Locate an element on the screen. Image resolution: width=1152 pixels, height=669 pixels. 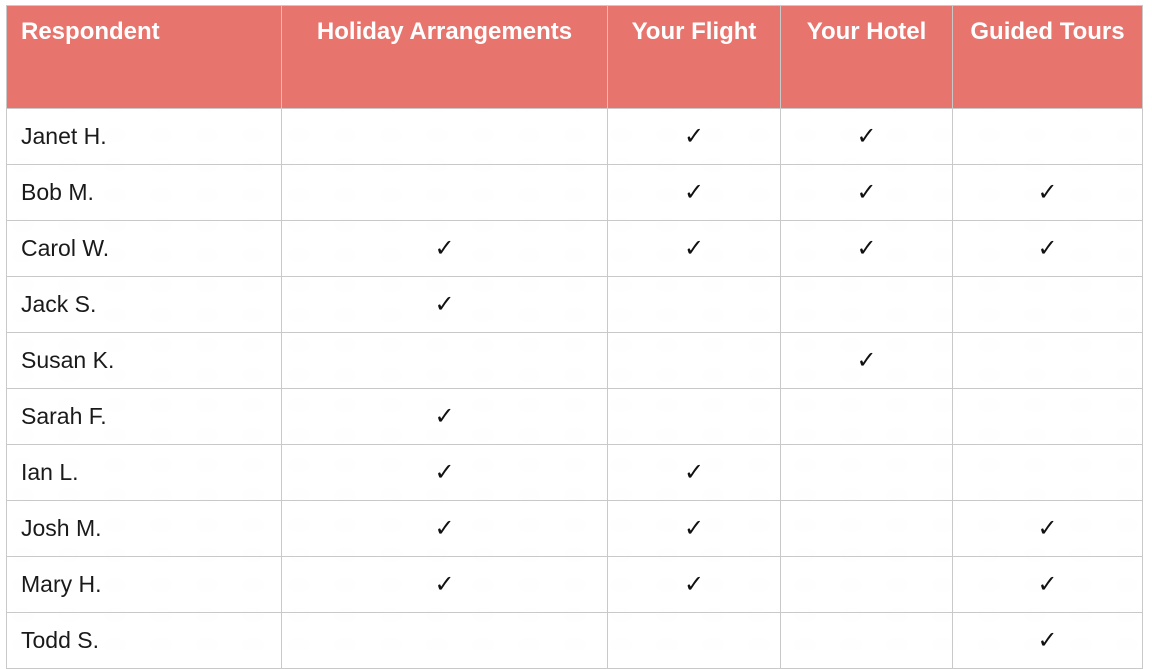
respondent-name: Janet H. is located at coordinates (144, 136).